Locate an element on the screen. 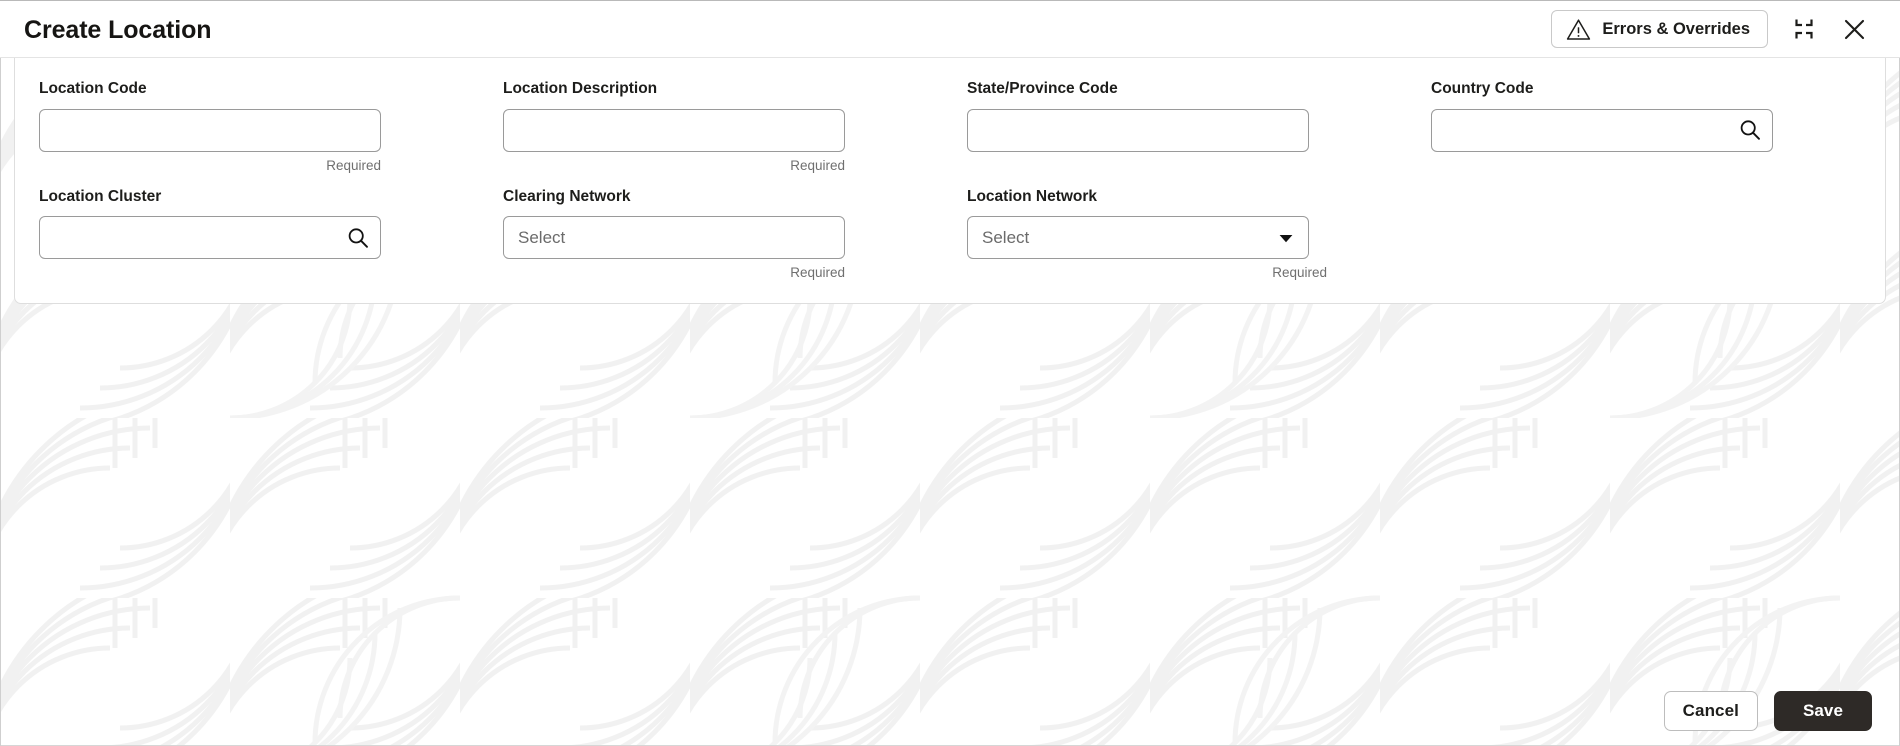 This screenshot has width=1900, height=746. field-state-province-code: State/Province Code is located at coordinates (1199, 124).